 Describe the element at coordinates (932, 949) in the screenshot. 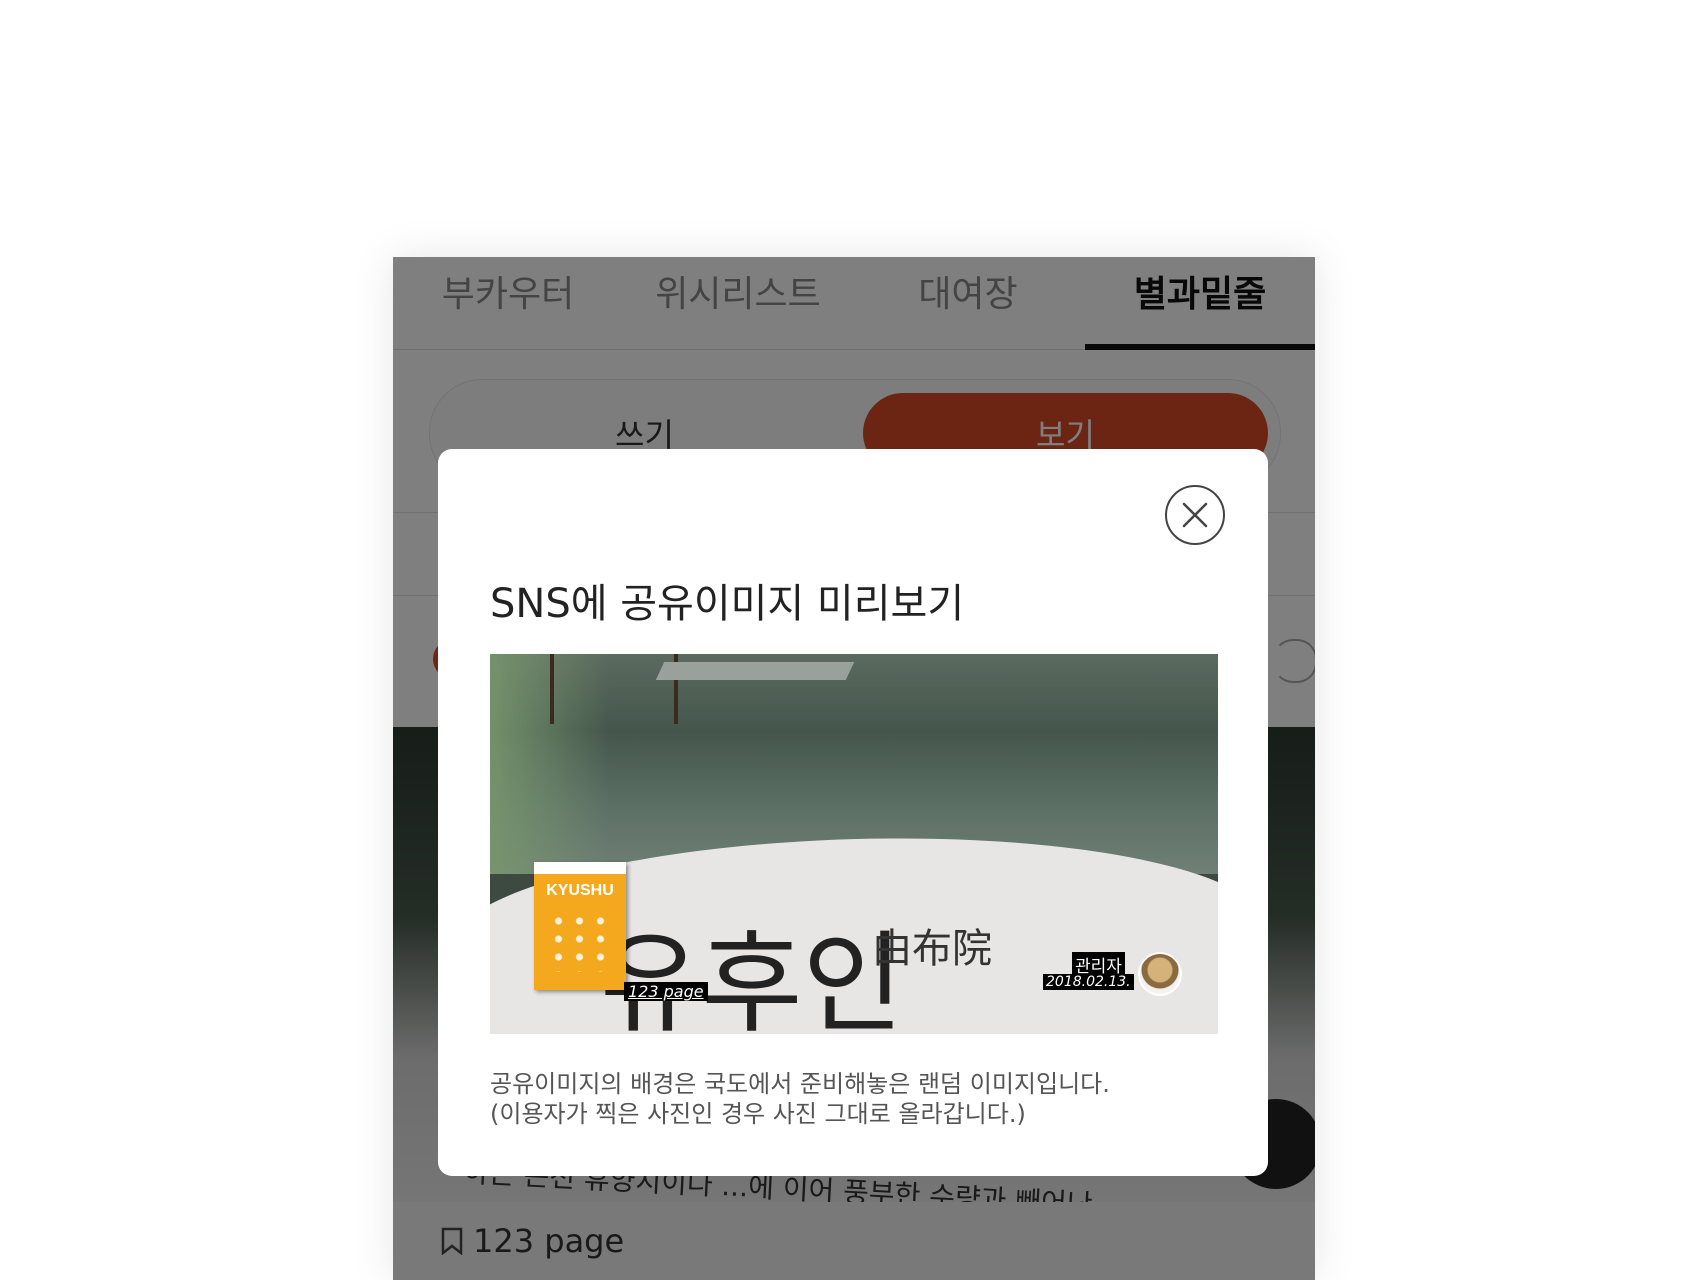

I see `preview-kanji-text: 由布院` at that location.